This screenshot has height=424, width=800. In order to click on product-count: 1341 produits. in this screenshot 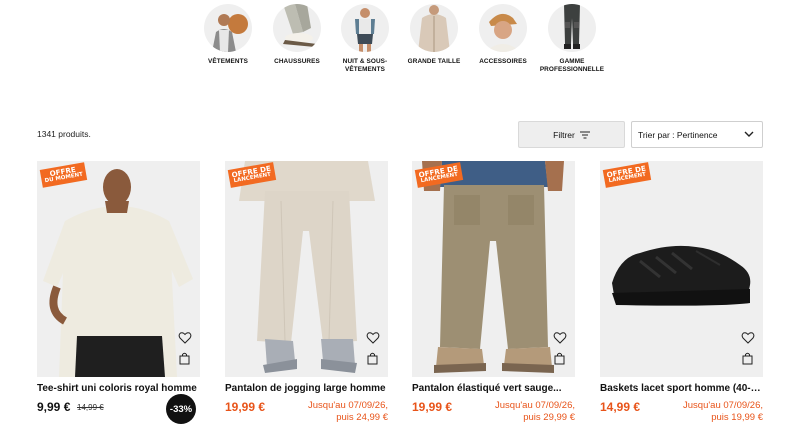, I will do `click(64, 134)`.